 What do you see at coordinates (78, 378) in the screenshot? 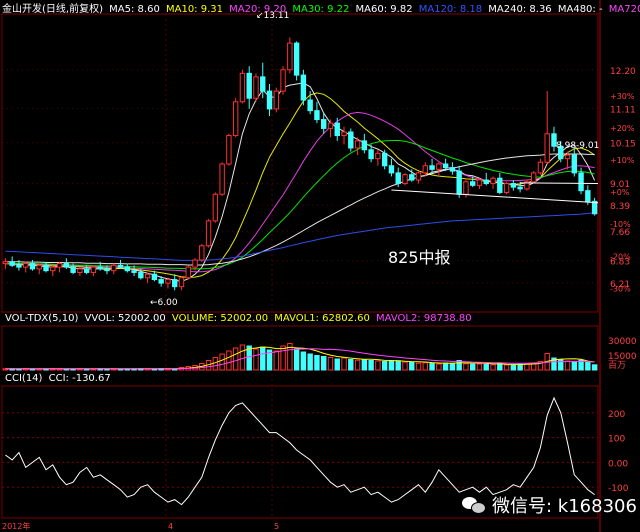
I see `cci-row-item: CCI: -130.67` at bounding box center [78, 378].